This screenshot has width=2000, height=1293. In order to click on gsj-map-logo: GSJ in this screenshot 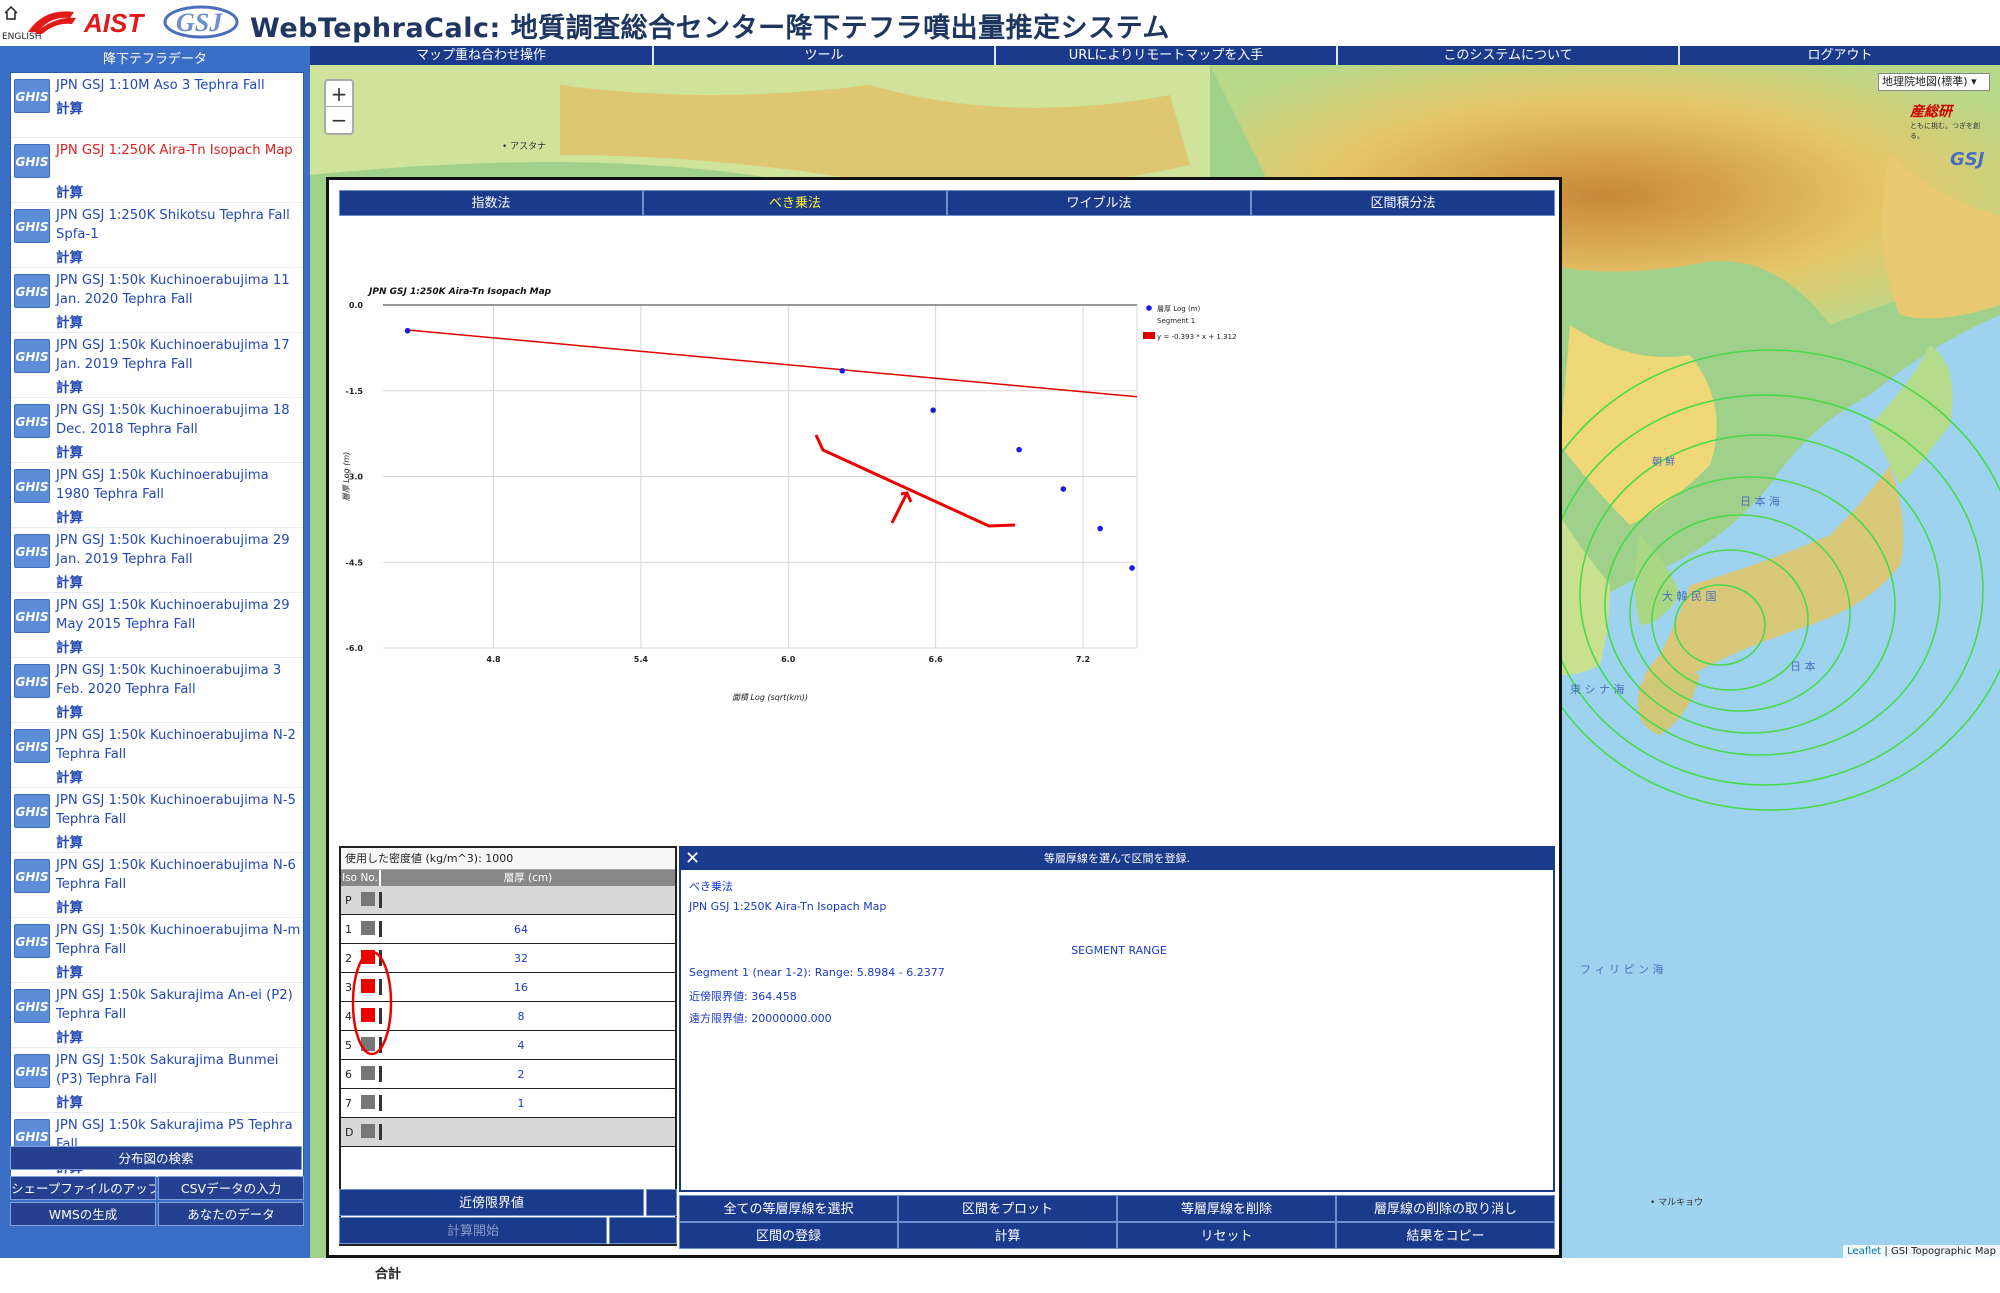, I will do `click(1967, 159)`.